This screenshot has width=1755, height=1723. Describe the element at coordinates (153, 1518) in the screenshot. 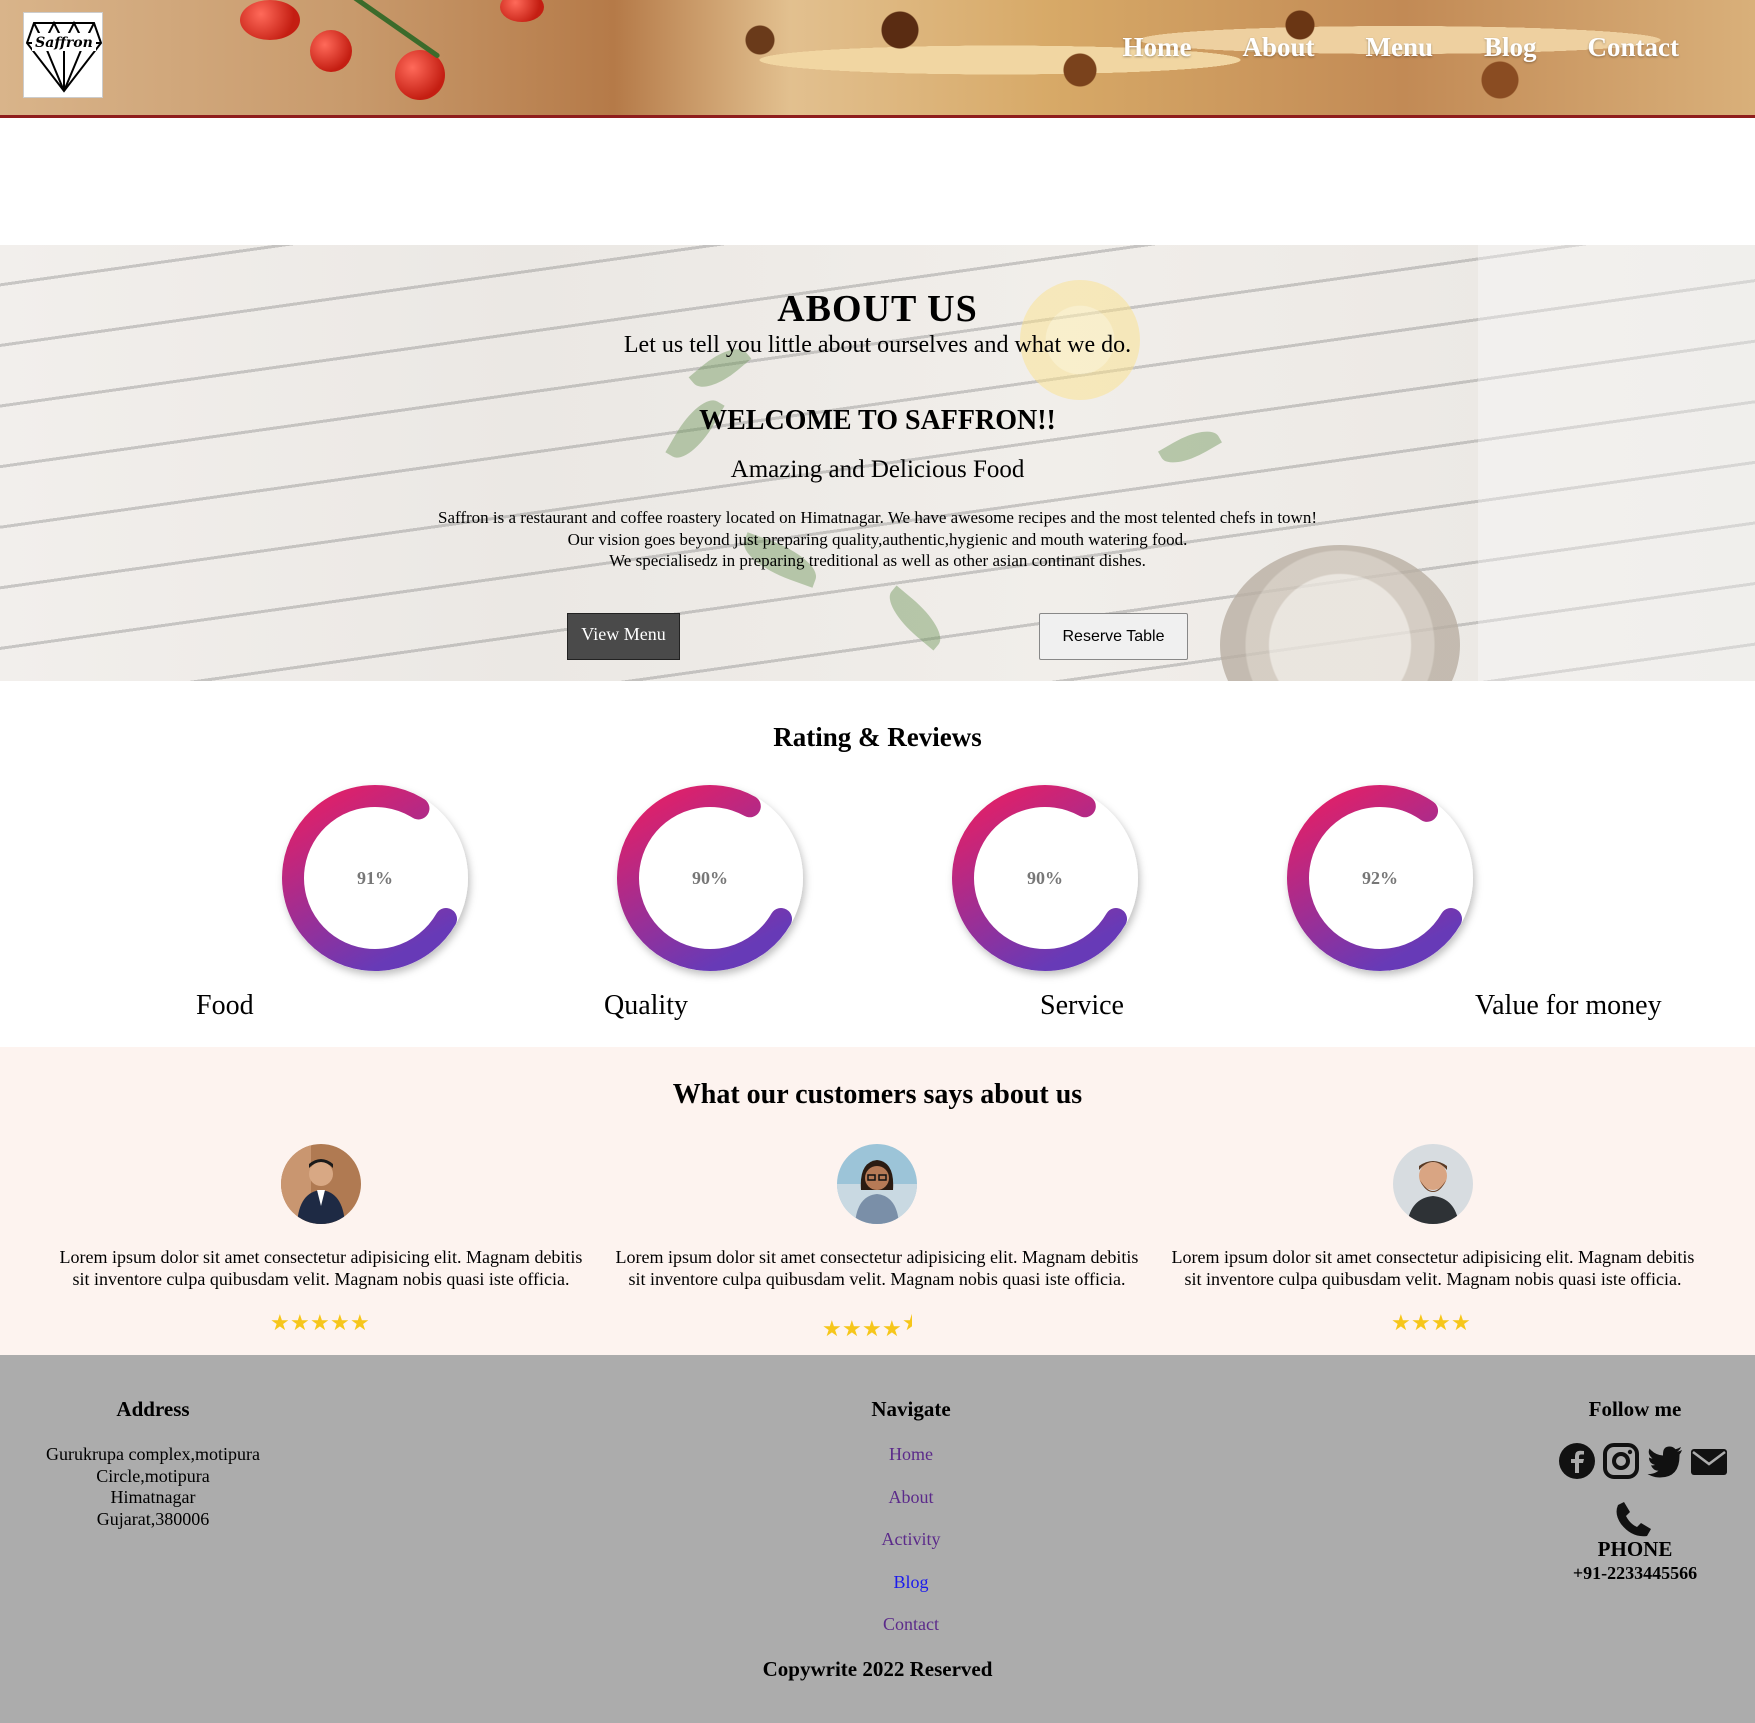

I see `address-line: Gujarat,380006` at that location.